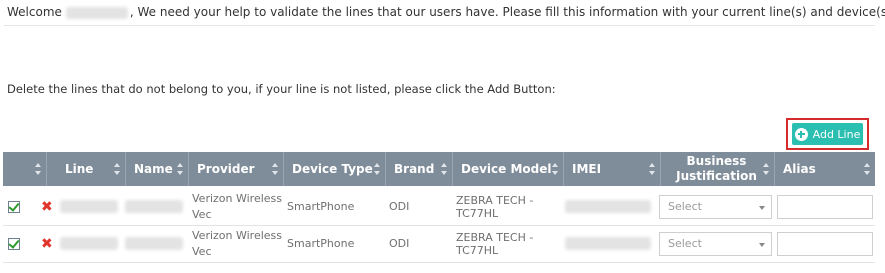  Describe the element at coordinates (439, 25) in the screenshot. I see `divider` at that location.